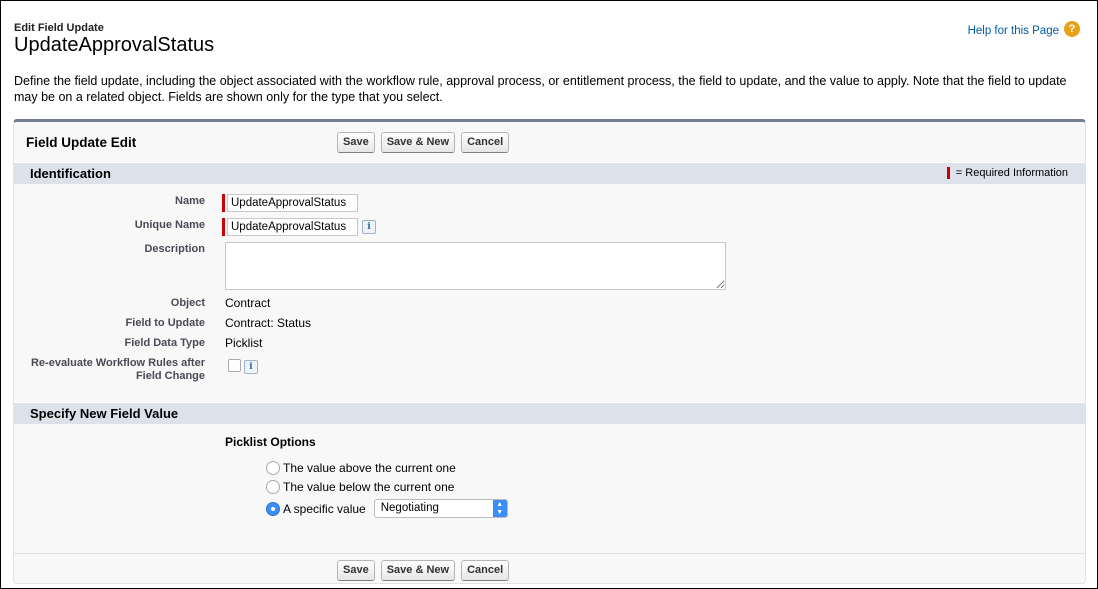 This screenshot has height=589, width=1098. I want to click on option-specific-radio, so click(273, 508).